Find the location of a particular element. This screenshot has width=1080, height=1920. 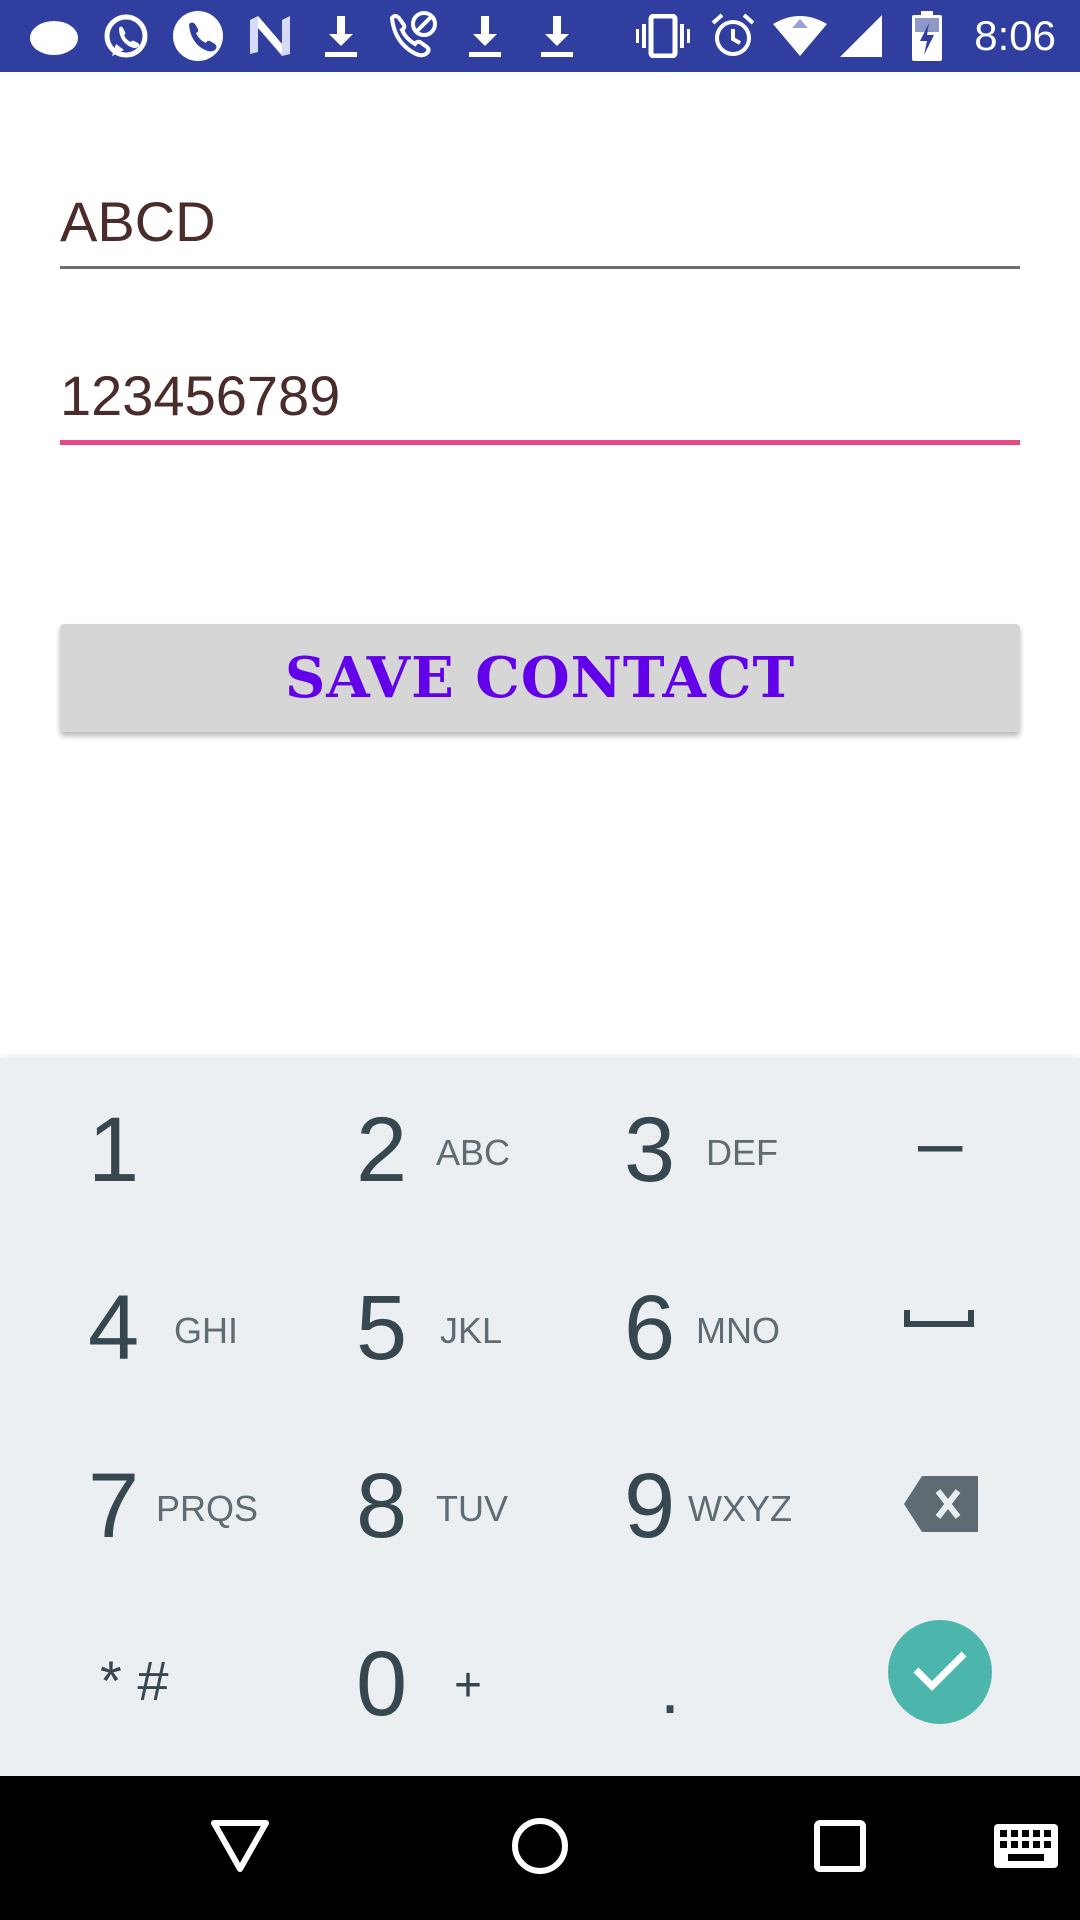

key-letters: MNO is located at coordinates (738, 1330).